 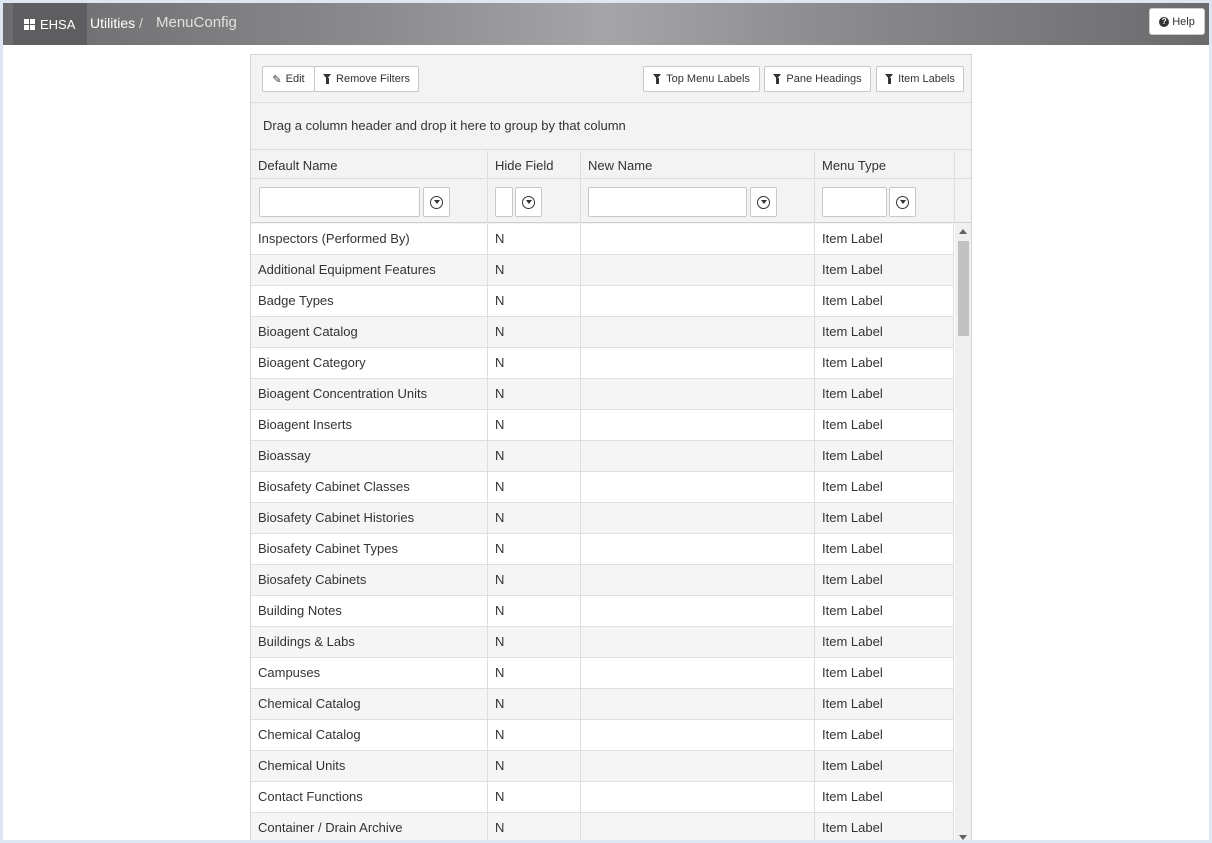 What do you see at coordinates (369, 580) in the screenshot?
I see `cell-default-name: Biosafety Cabinets` at bounding box center [369, 580].